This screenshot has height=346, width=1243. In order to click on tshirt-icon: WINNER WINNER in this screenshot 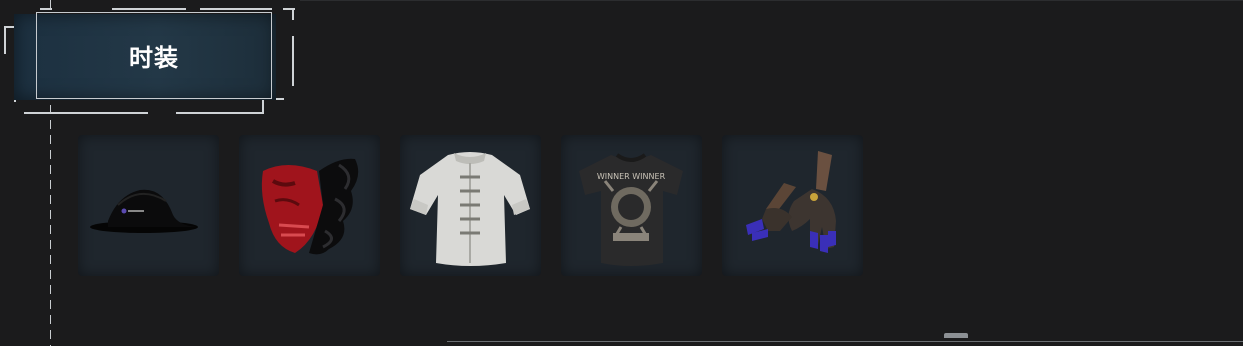, I will do `click(631, 209)`.